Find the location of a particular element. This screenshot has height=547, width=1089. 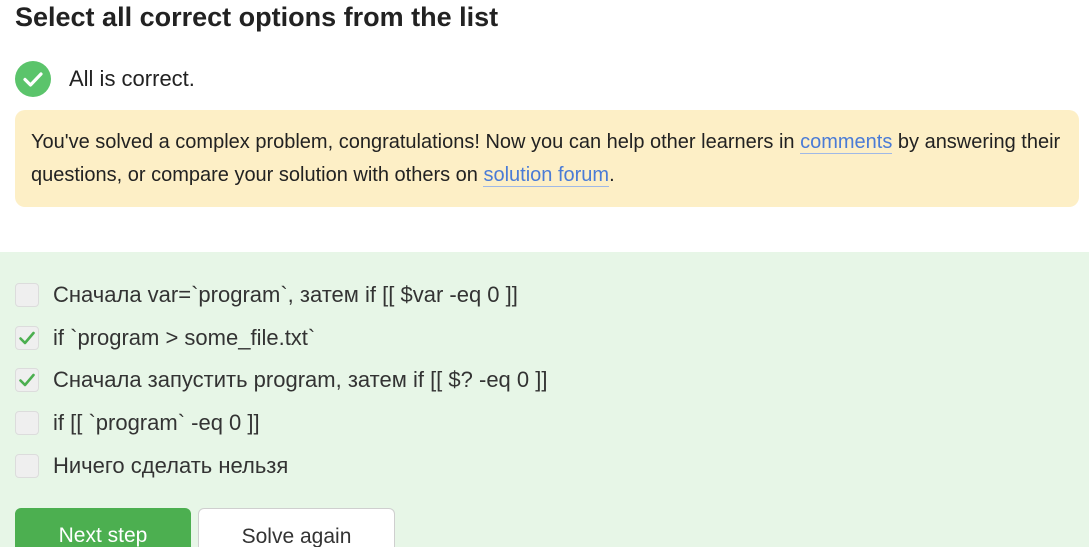

solve-again-button: Solve again is located at coordinates (296, 527).